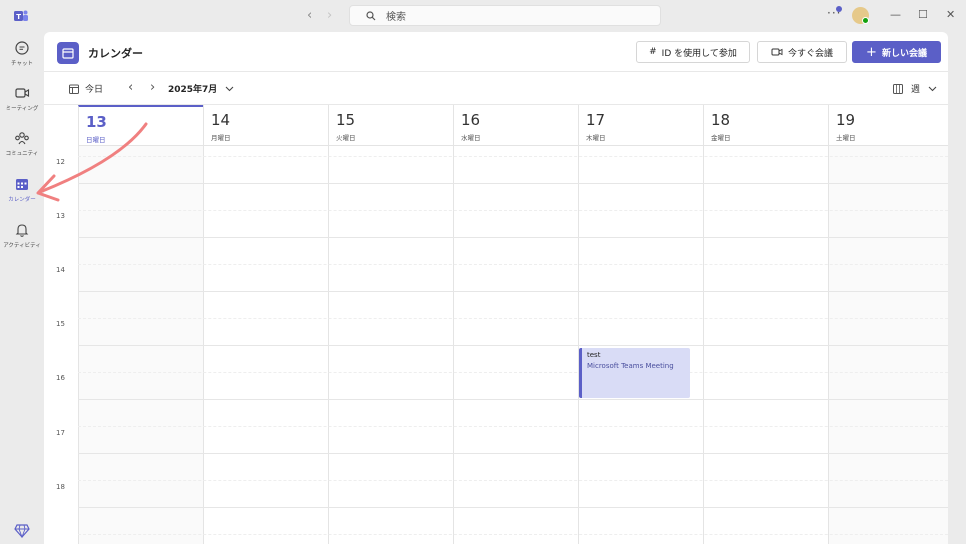 The width and height of the screenshot is (966, 544). What do you see at coordinates (721, 138) in the screenshot?
I see `day-name: 金曜日` at bounding box center [721, 138].